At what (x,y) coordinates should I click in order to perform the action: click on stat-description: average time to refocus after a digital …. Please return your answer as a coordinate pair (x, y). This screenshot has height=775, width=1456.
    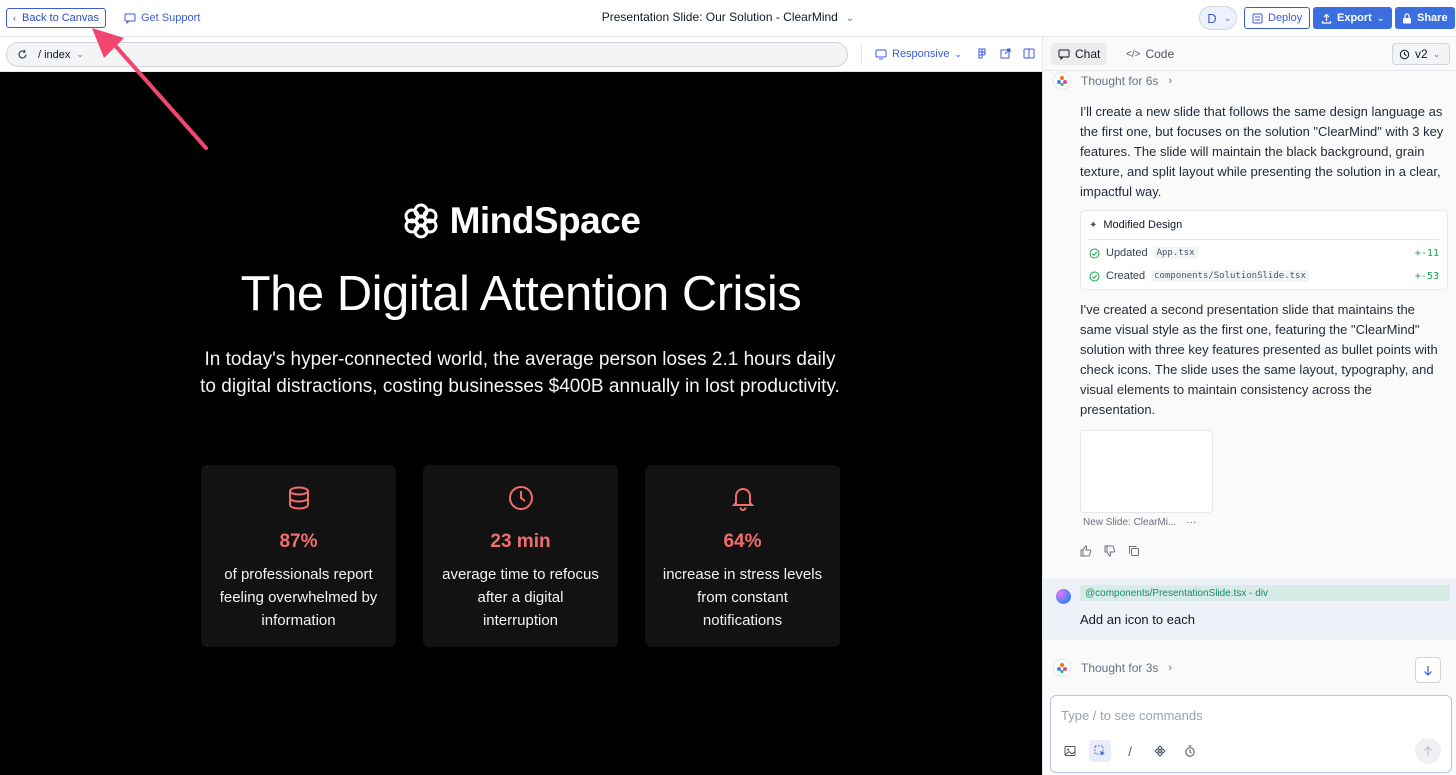
    Looking at the image, I should click on (520, 597).